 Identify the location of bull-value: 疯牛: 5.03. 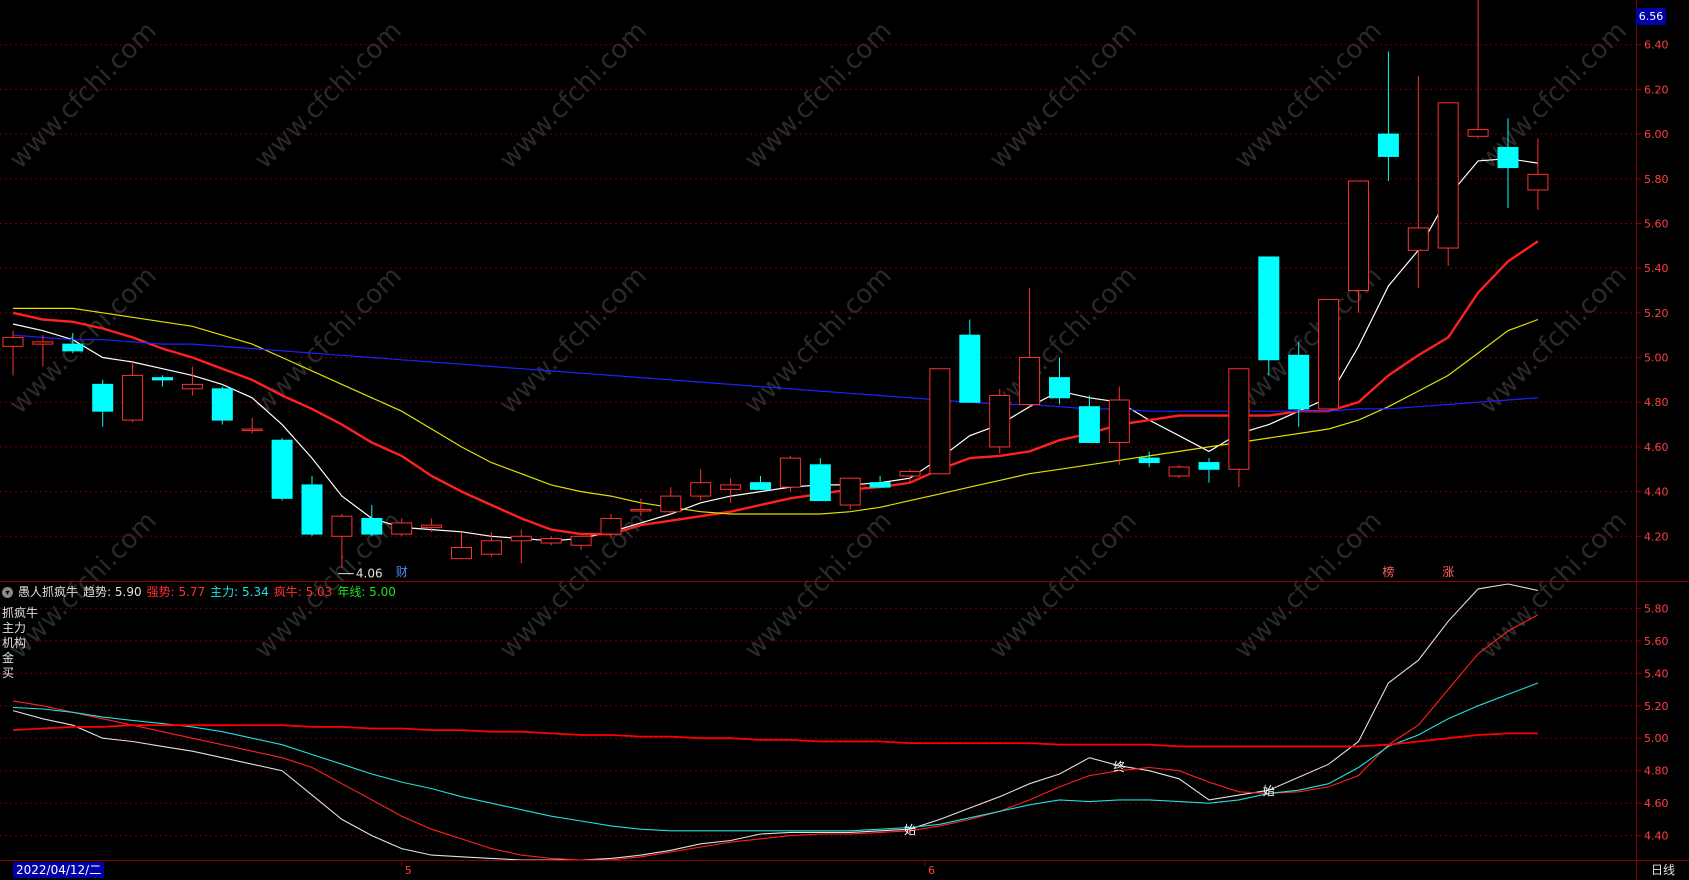
(303, 592).